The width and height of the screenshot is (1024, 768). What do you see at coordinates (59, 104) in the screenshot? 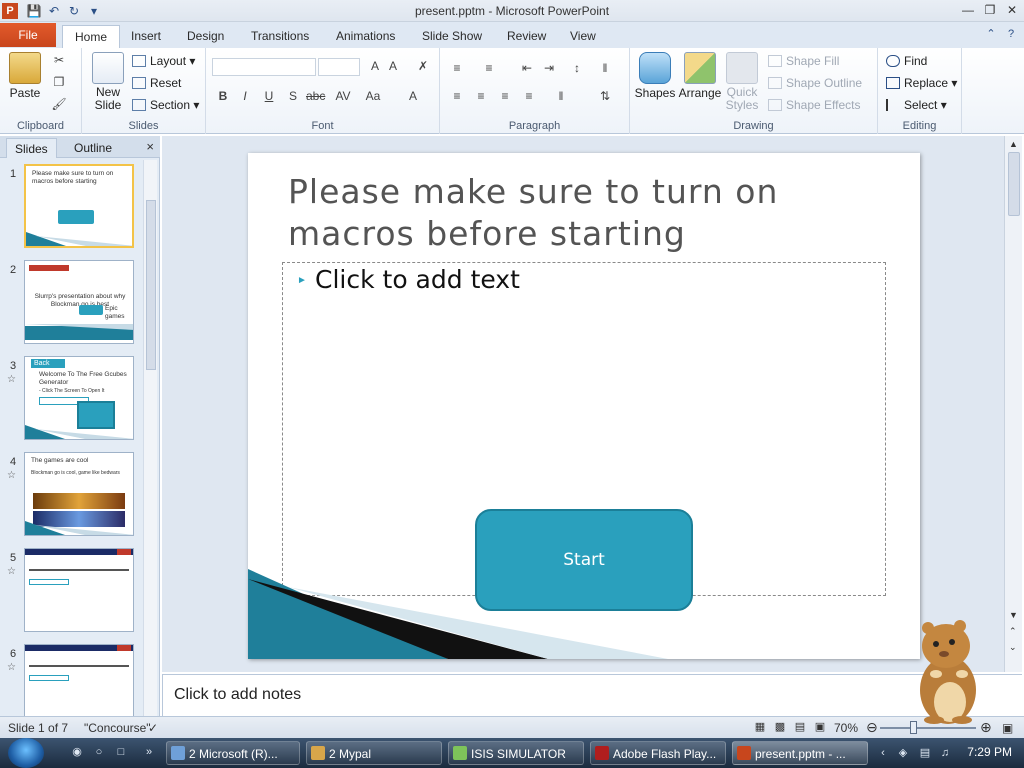
I see `format-painter-icon: 🖌` at bounding box center [59, 104].